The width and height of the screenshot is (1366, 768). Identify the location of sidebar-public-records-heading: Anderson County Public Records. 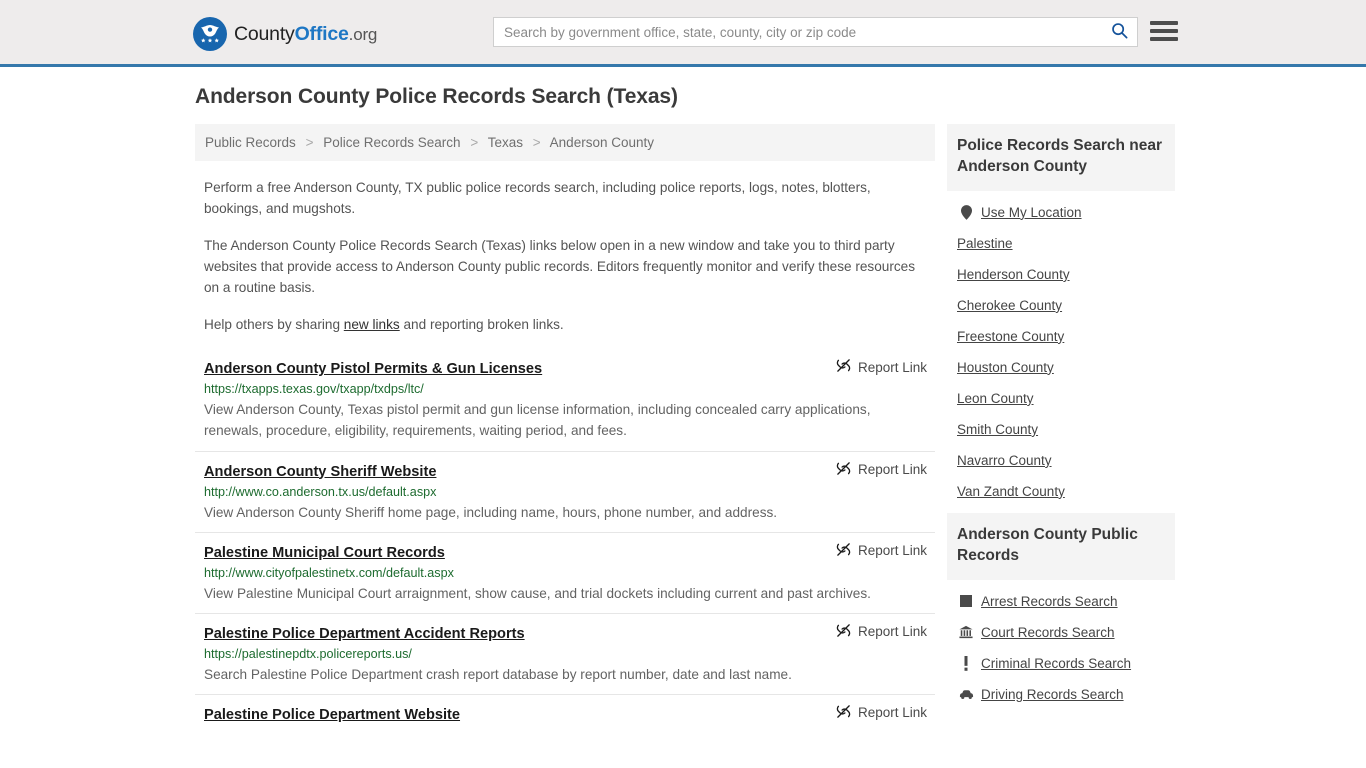
(1061, 546).